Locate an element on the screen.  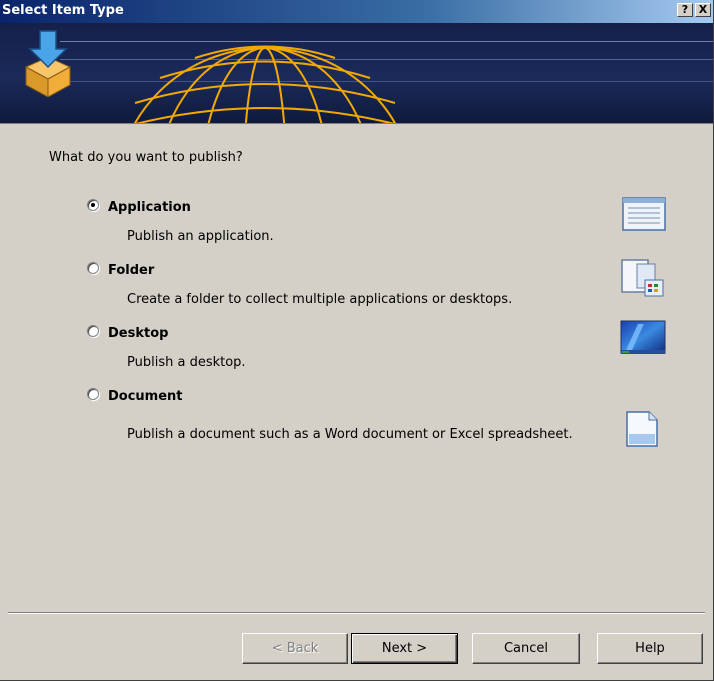
publish-prompt: What do you want to publish? is located at coordinates (146, 157).